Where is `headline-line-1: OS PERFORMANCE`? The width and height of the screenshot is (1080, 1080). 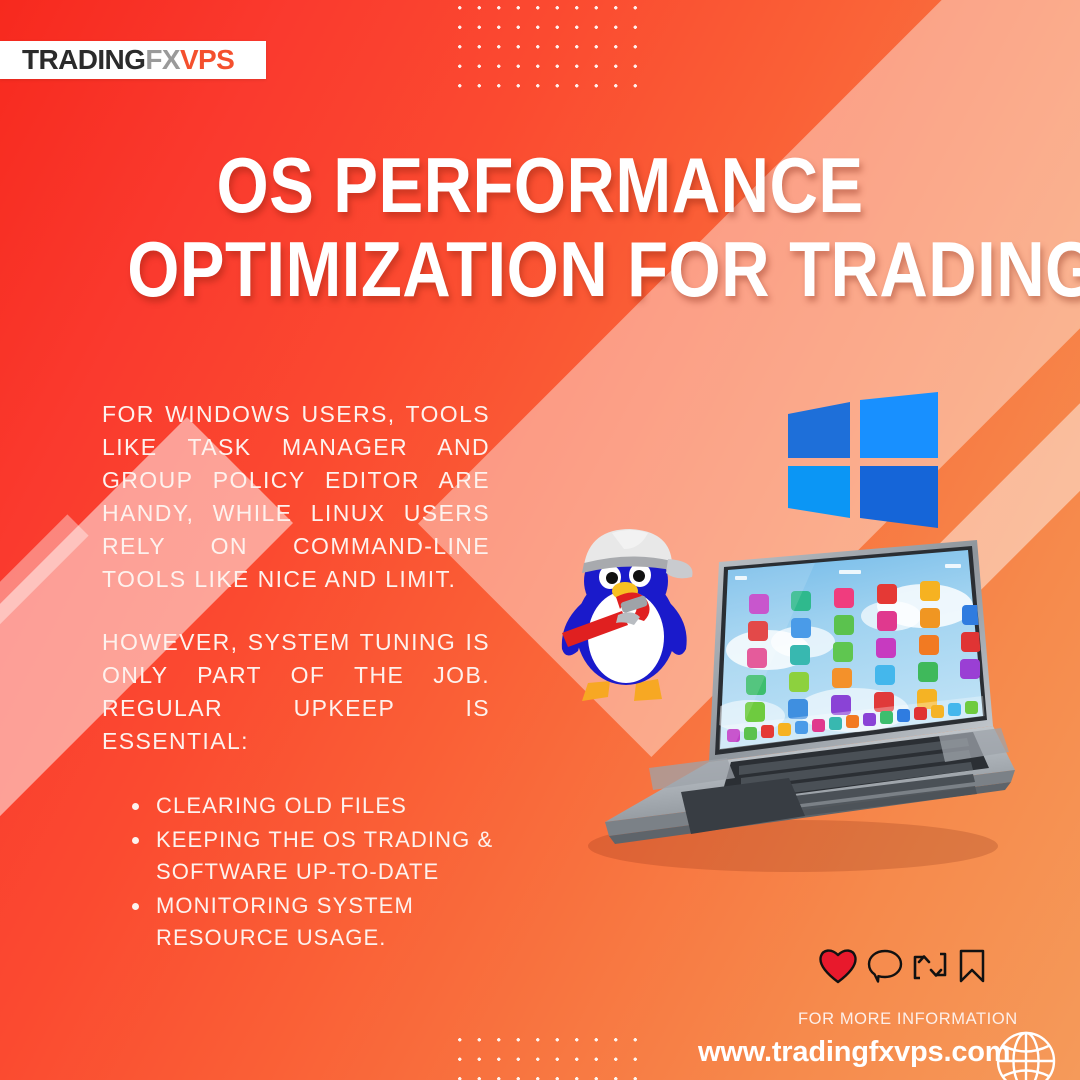
headline-line-1: OS PERFORMANCE is located at coordinates (540, 185).